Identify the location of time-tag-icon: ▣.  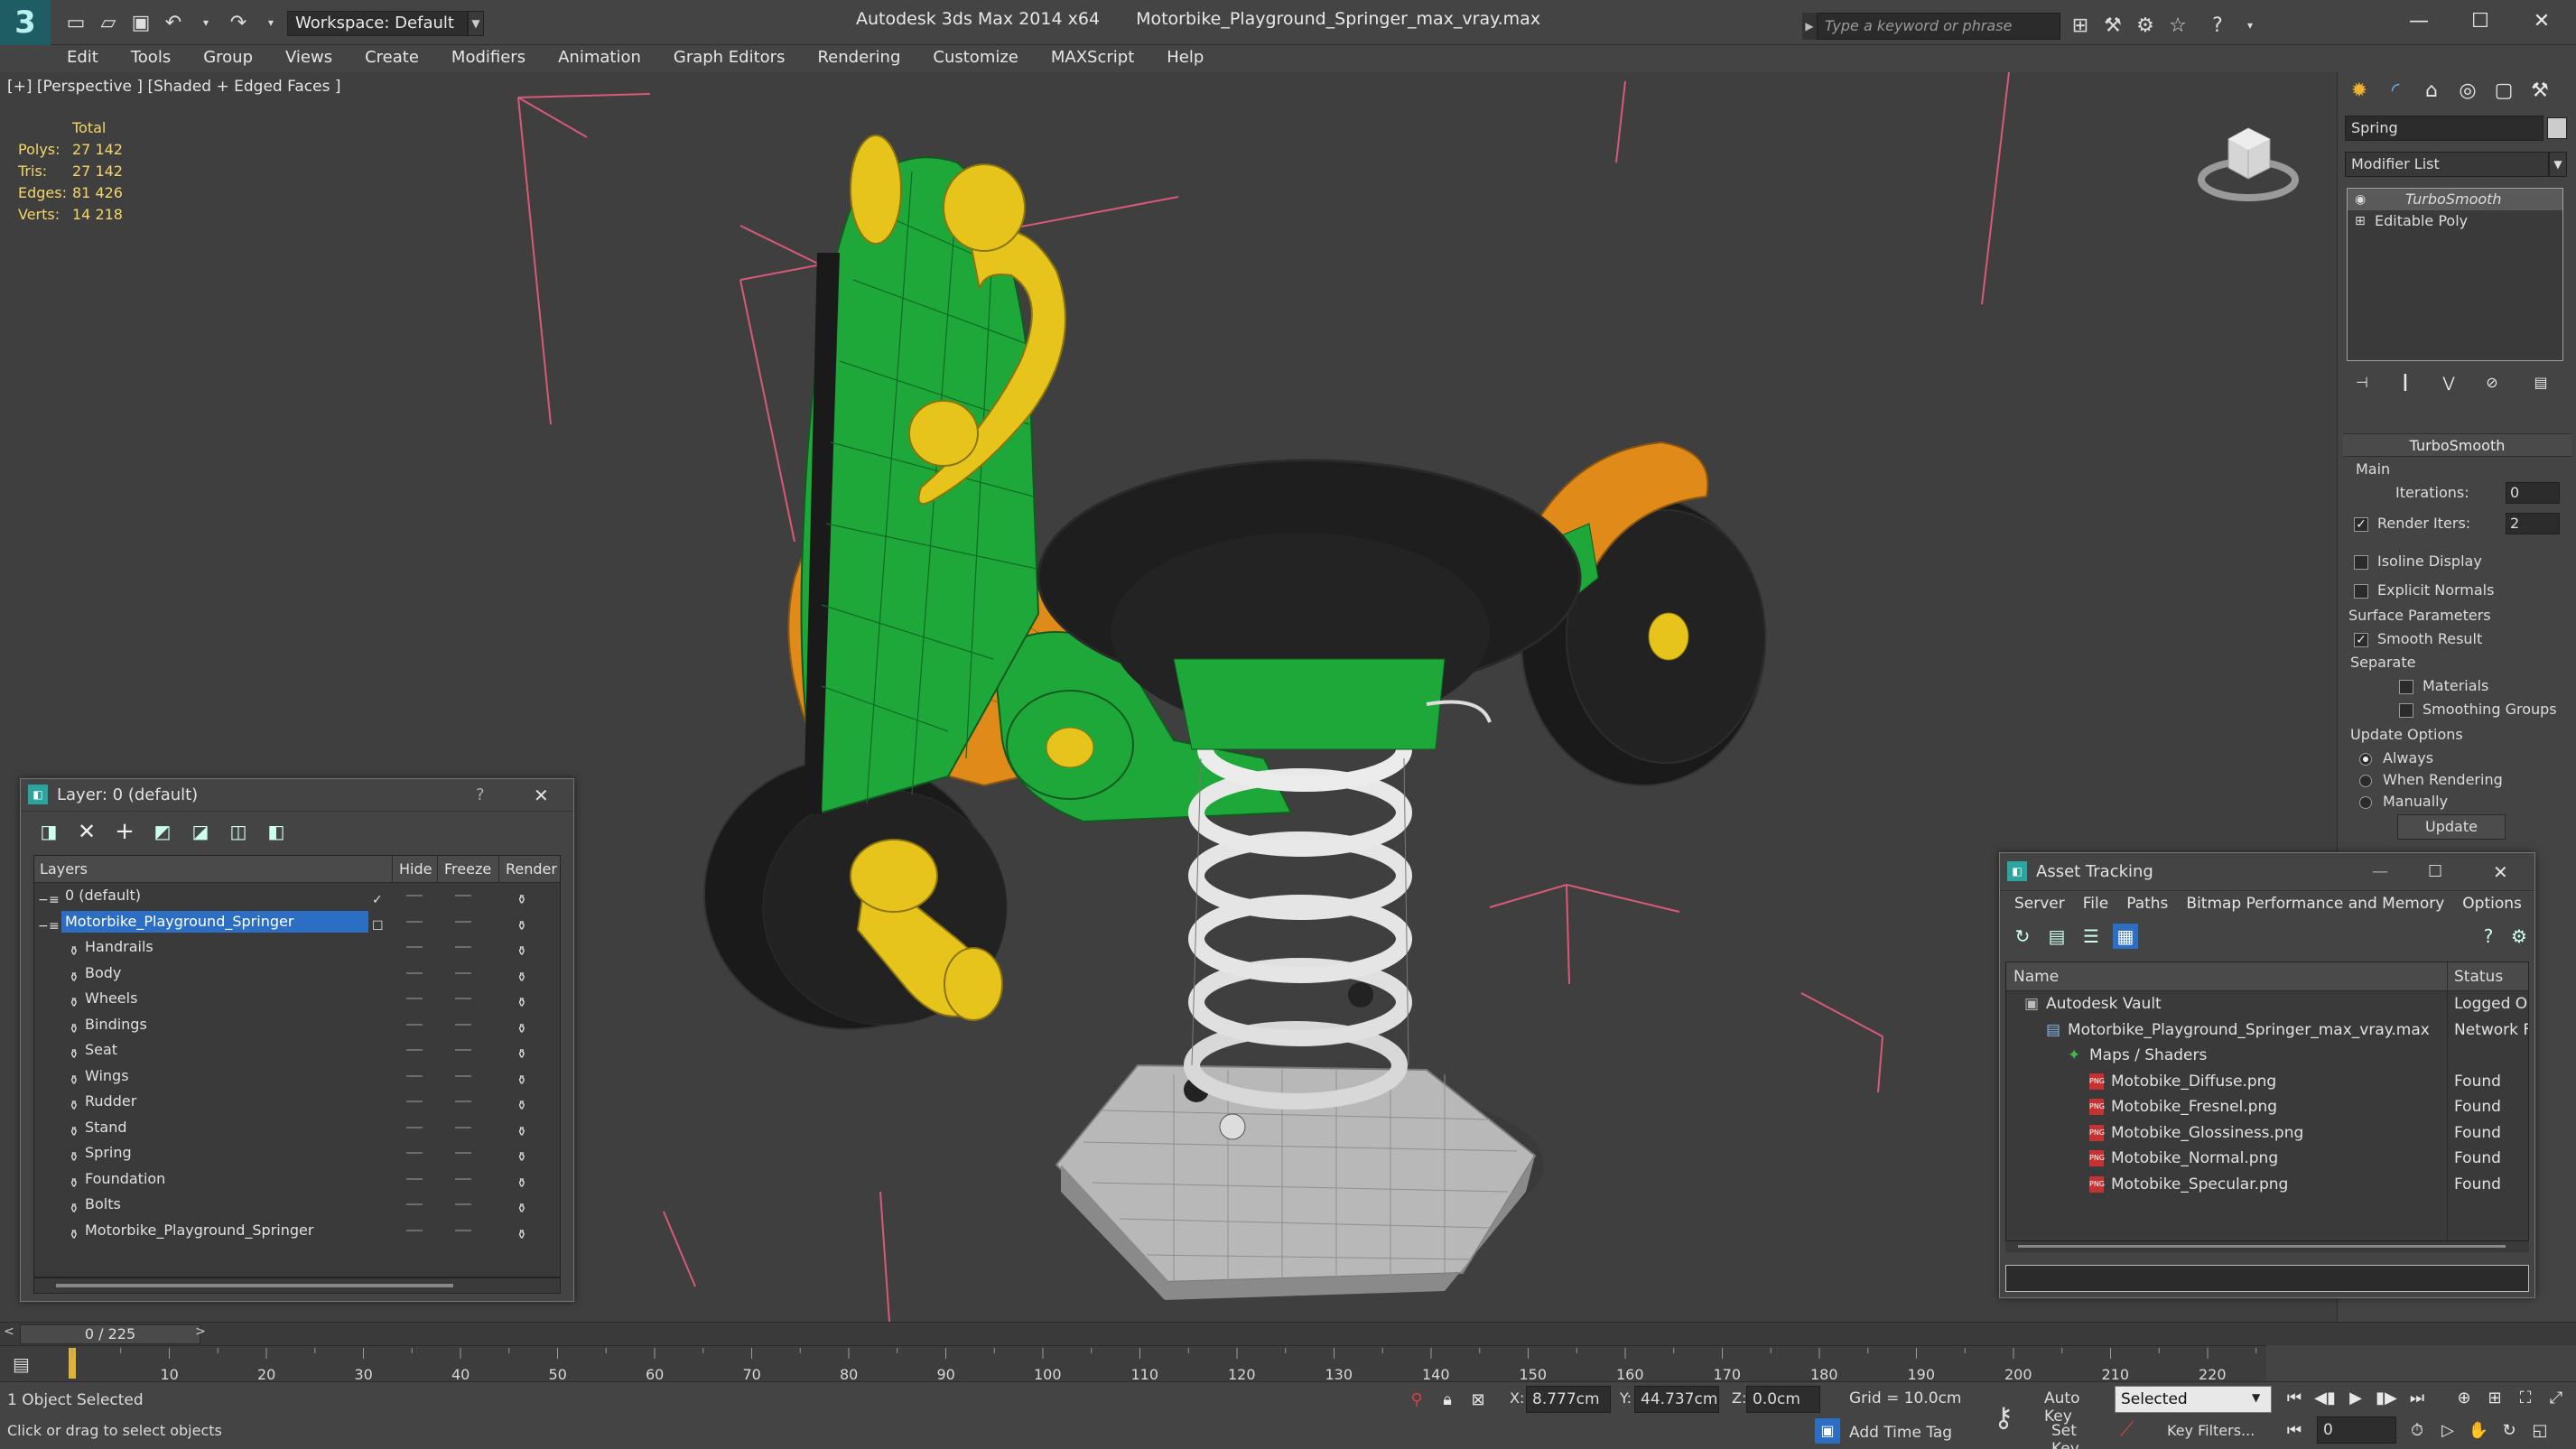
(1827, 1431).